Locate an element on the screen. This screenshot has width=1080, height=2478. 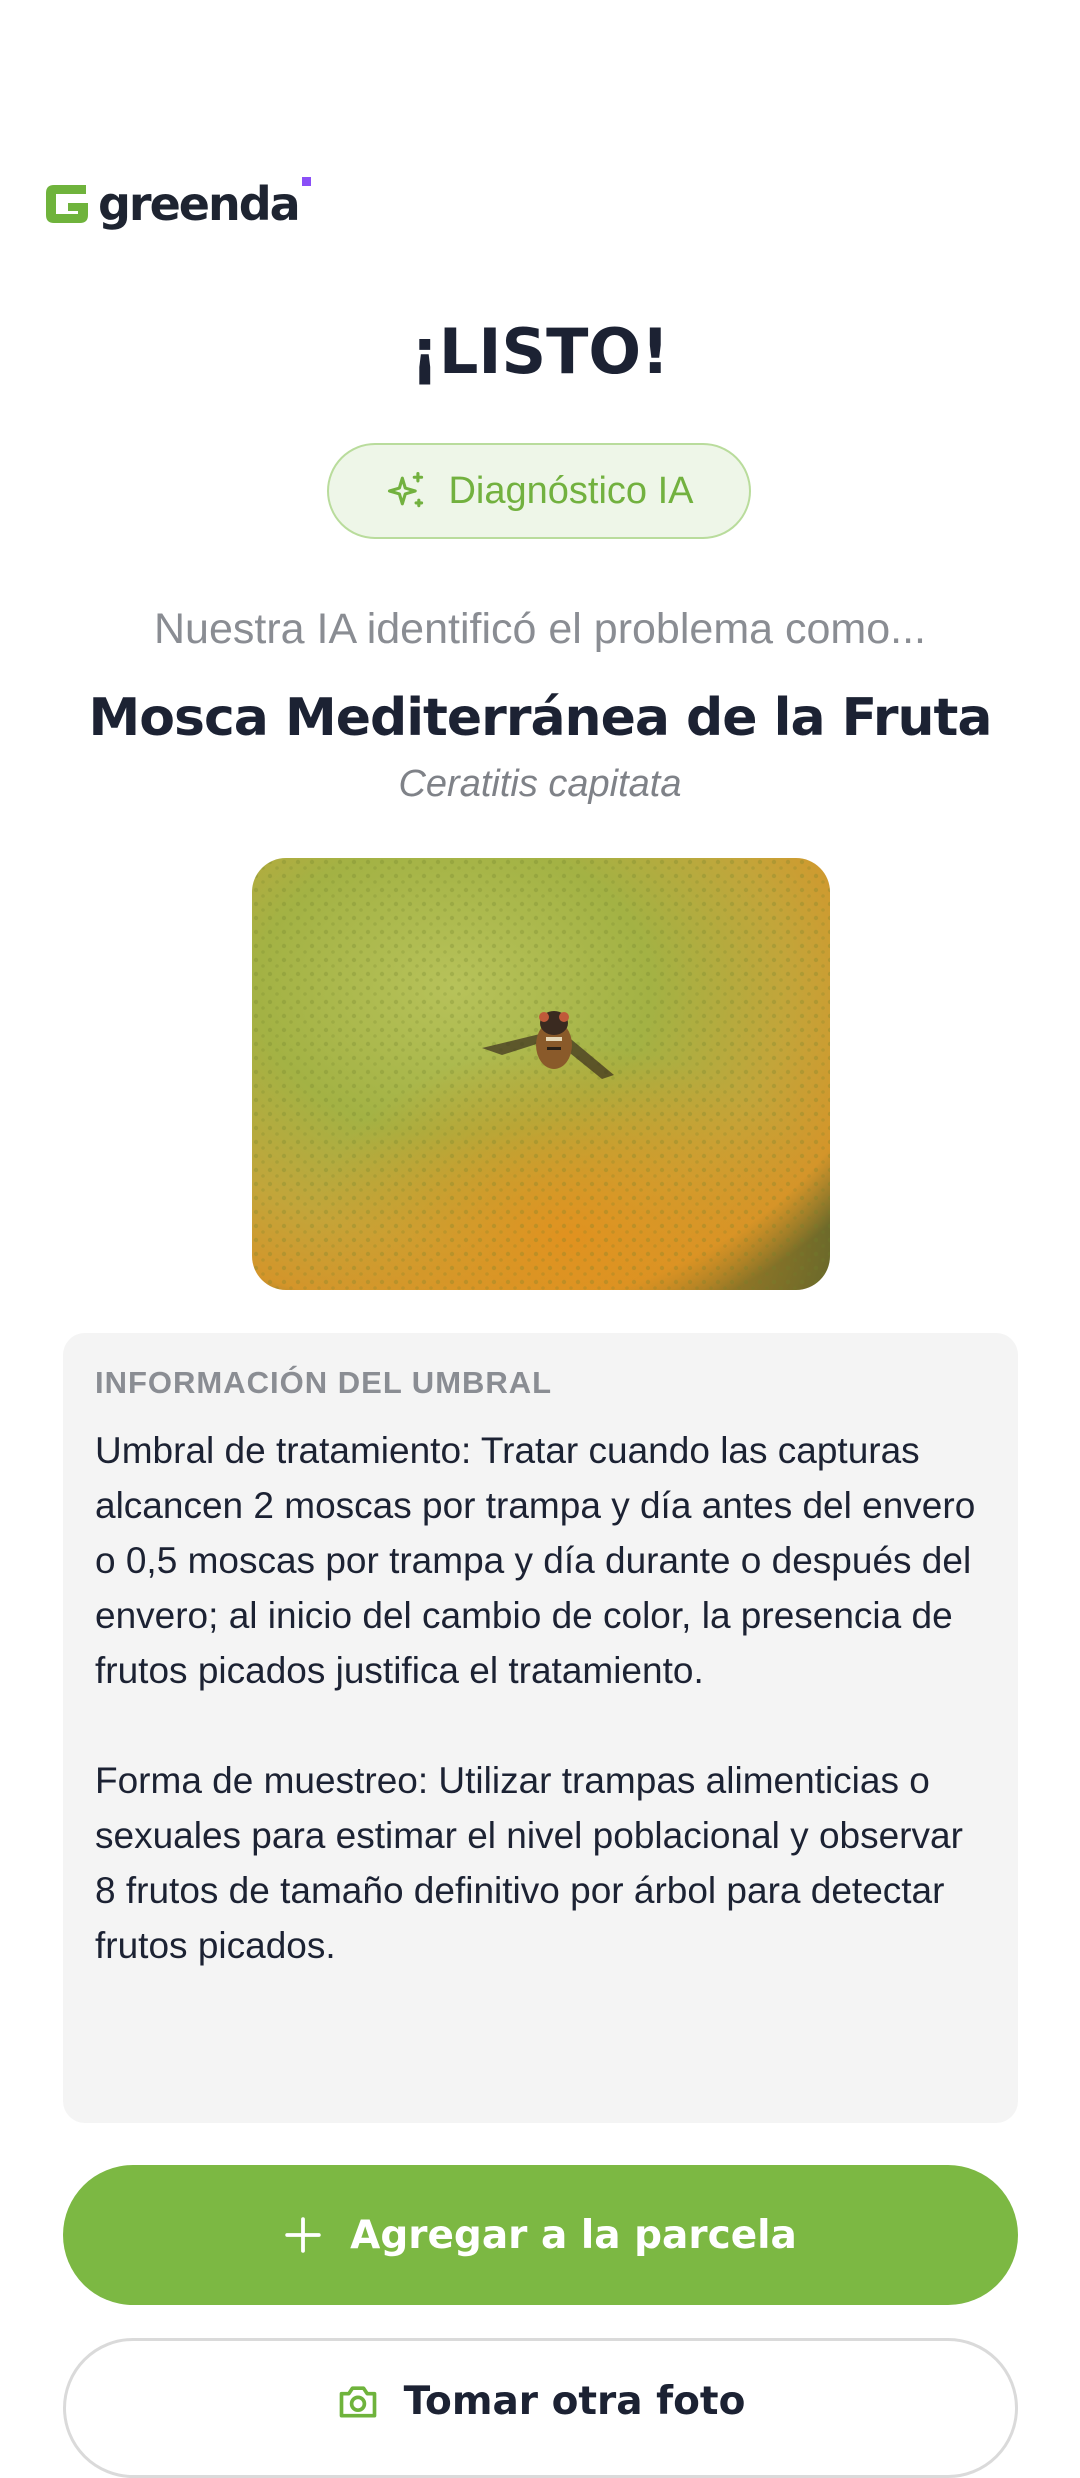
add-to-plot-button: Agregar a la parcela is located at coordinates (540, 2235).